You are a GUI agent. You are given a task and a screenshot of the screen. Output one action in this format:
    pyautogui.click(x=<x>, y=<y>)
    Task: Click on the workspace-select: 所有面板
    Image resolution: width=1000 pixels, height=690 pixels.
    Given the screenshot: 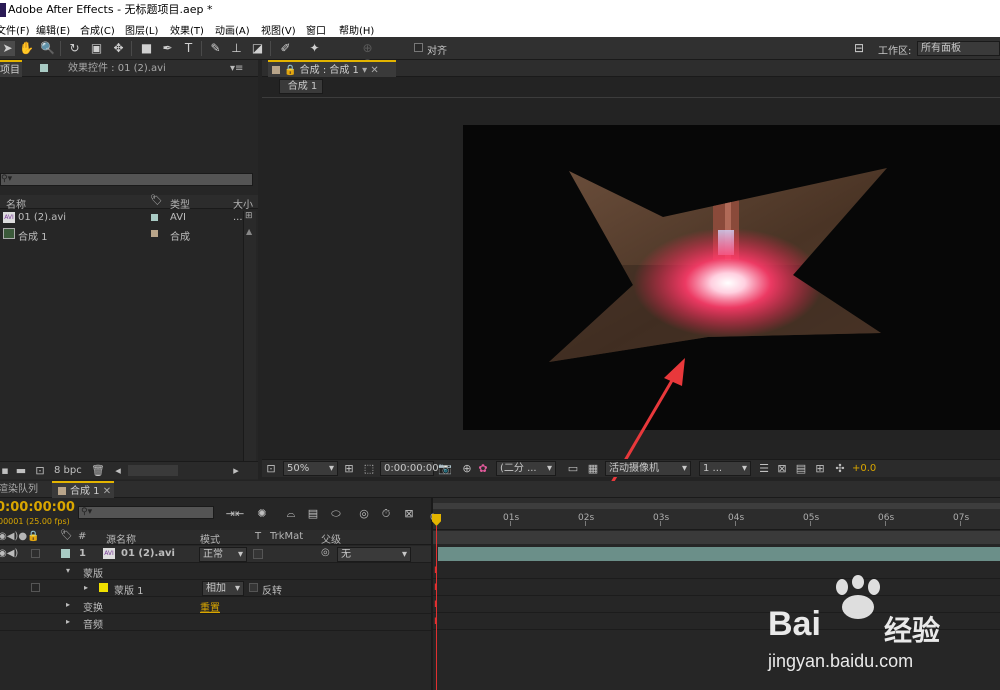 What is the action you would take?
    pyautogui.click(x=958, y=48)
    